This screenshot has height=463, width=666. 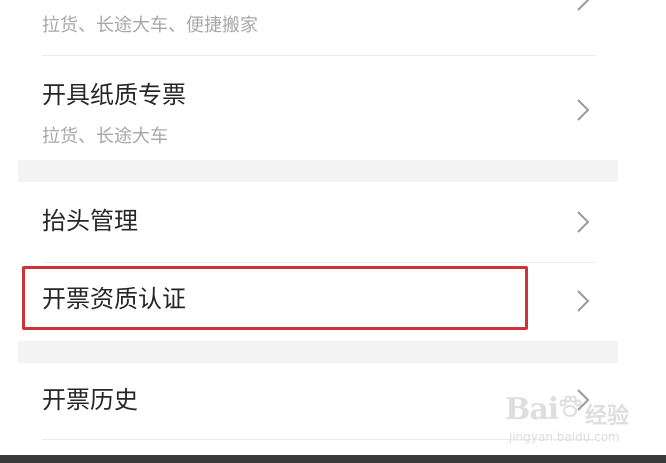 I want to click on watermark-logo: Bai 经验 jingyan.baidu.com, so click(x=575, y=420).